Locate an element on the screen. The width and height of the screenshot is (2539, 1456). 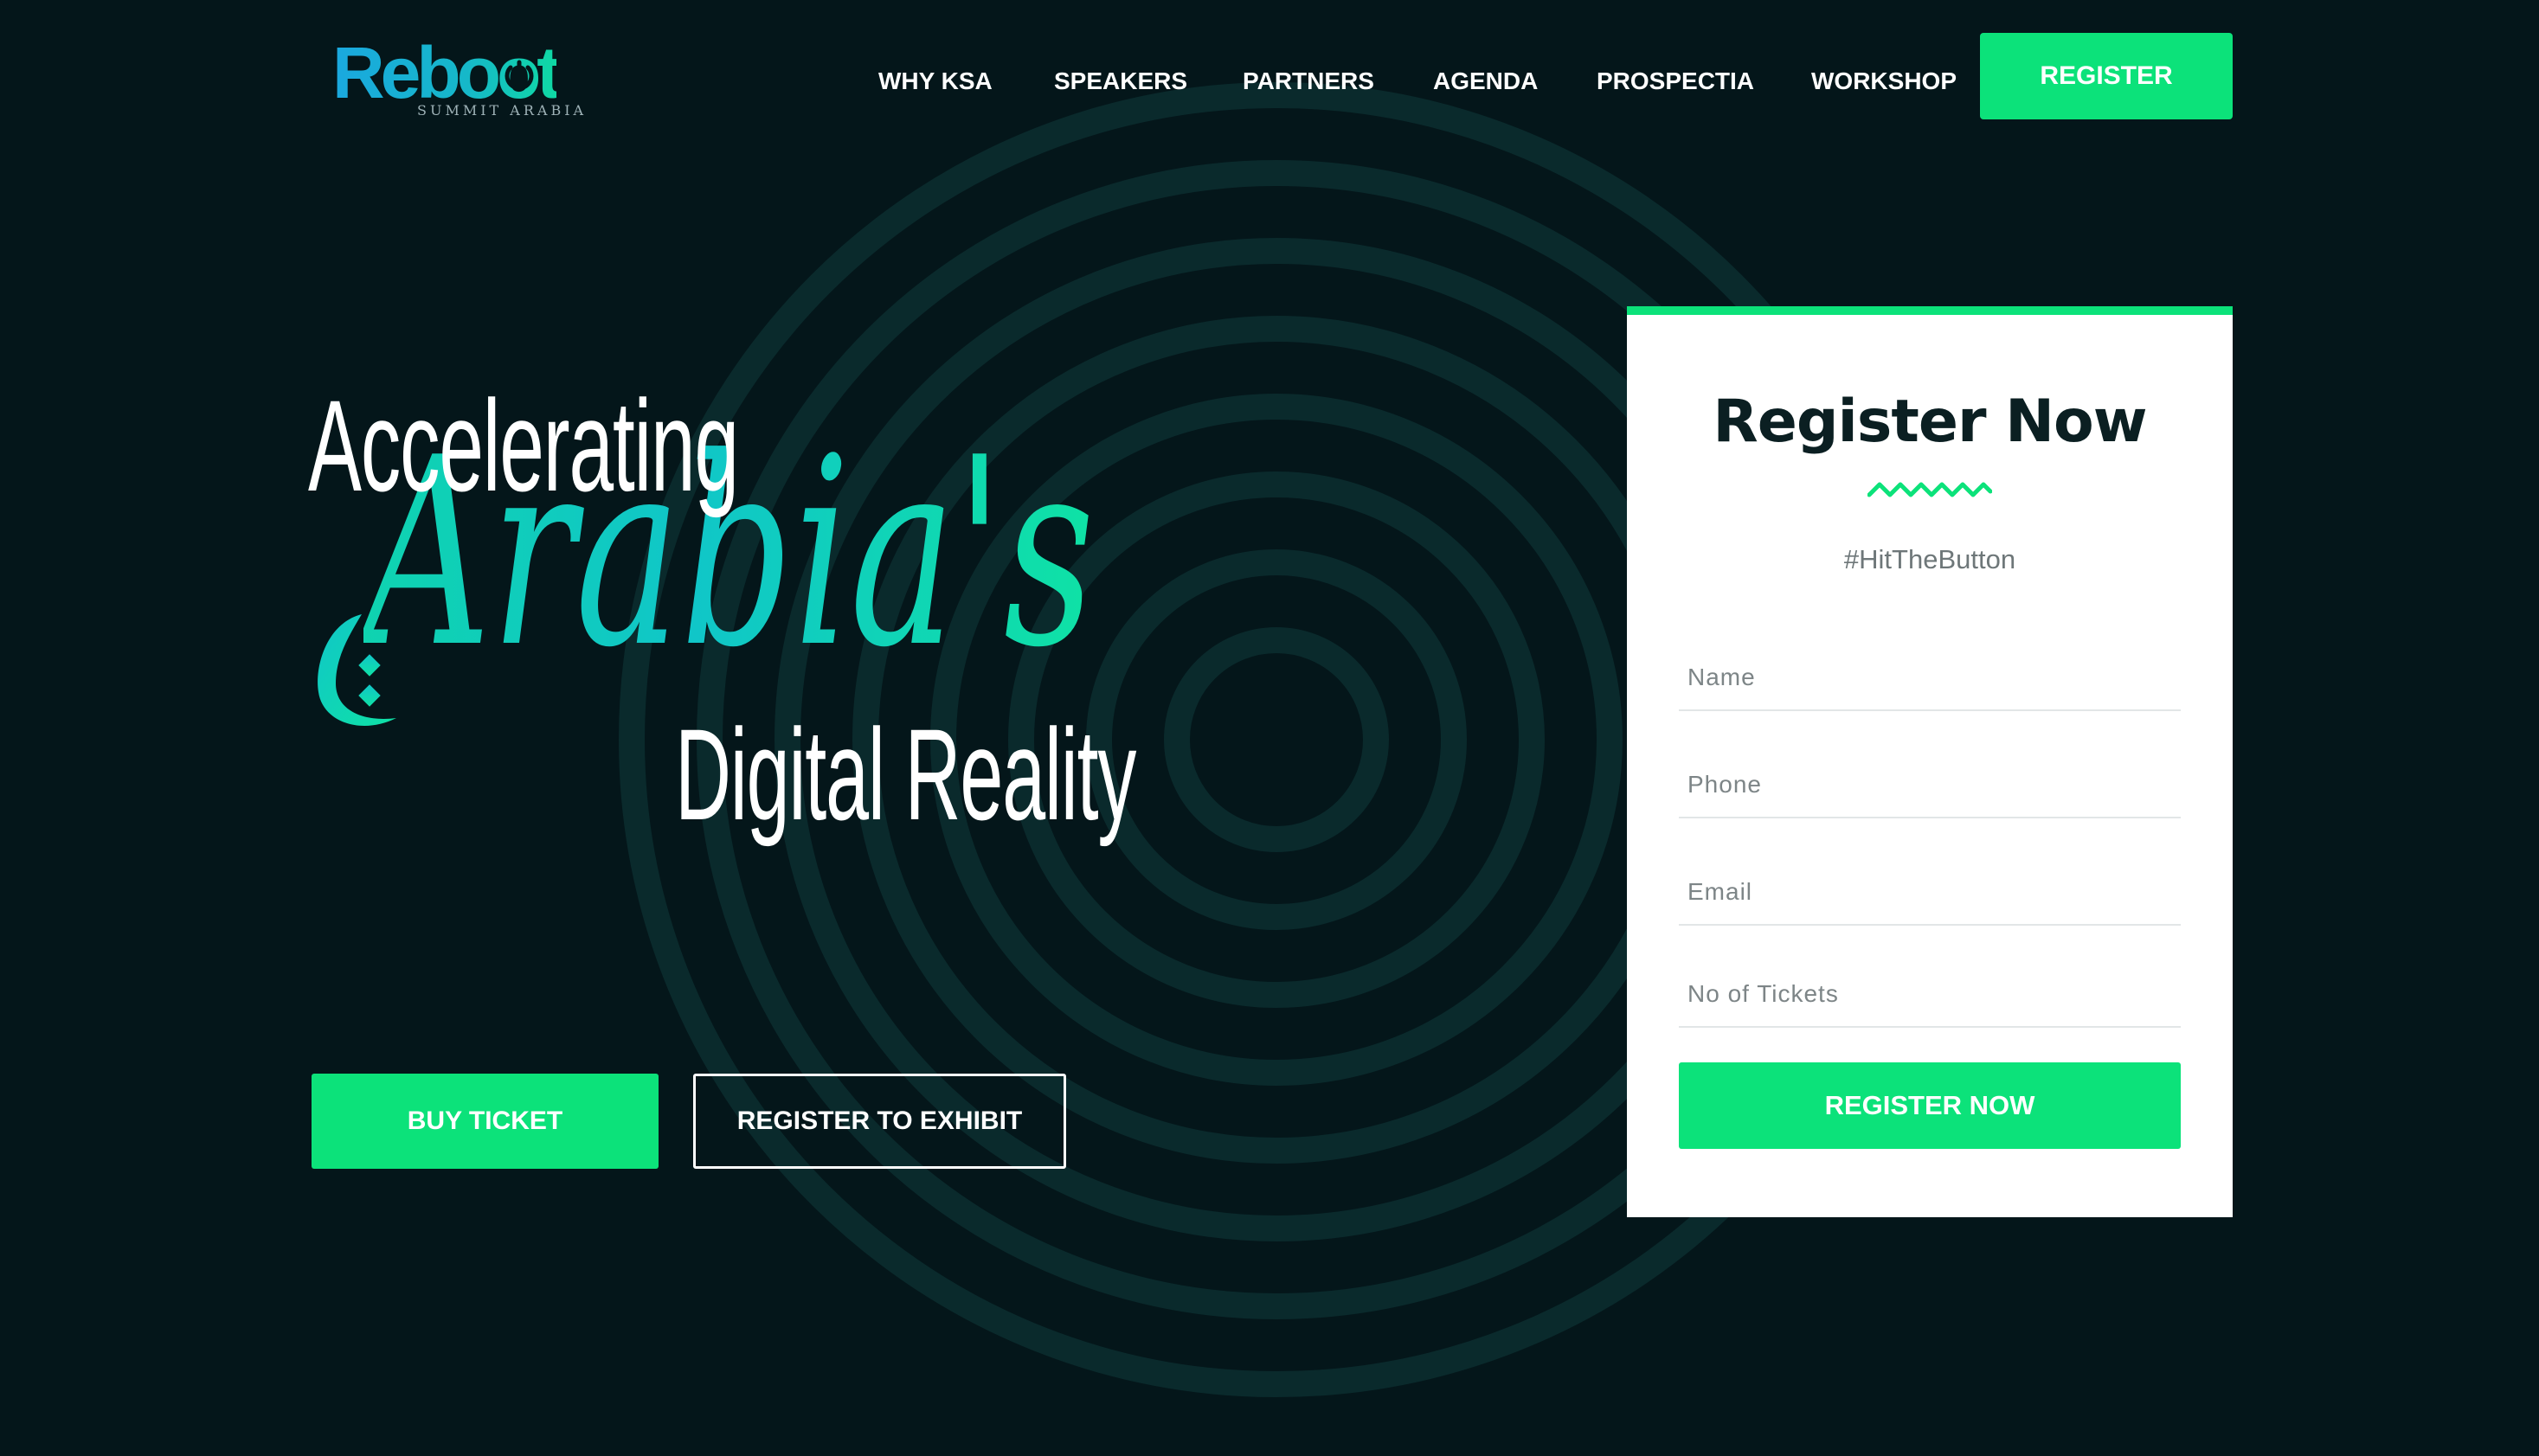
power-icon is located at coordinates (519, 75).